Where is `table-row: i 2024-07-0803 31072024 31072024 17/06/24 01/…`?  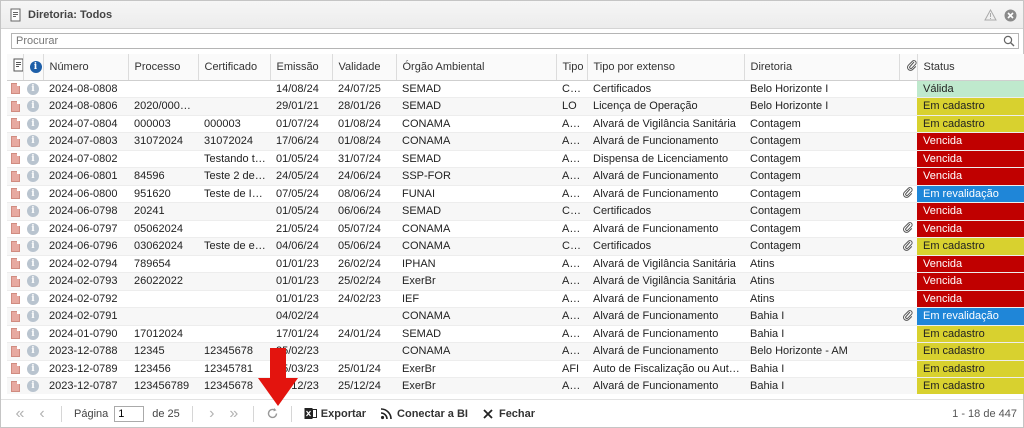 table-row: i 2024-07-0803 31072024 31072024 17/06/24 01/… is located at coordinates (515, 141).